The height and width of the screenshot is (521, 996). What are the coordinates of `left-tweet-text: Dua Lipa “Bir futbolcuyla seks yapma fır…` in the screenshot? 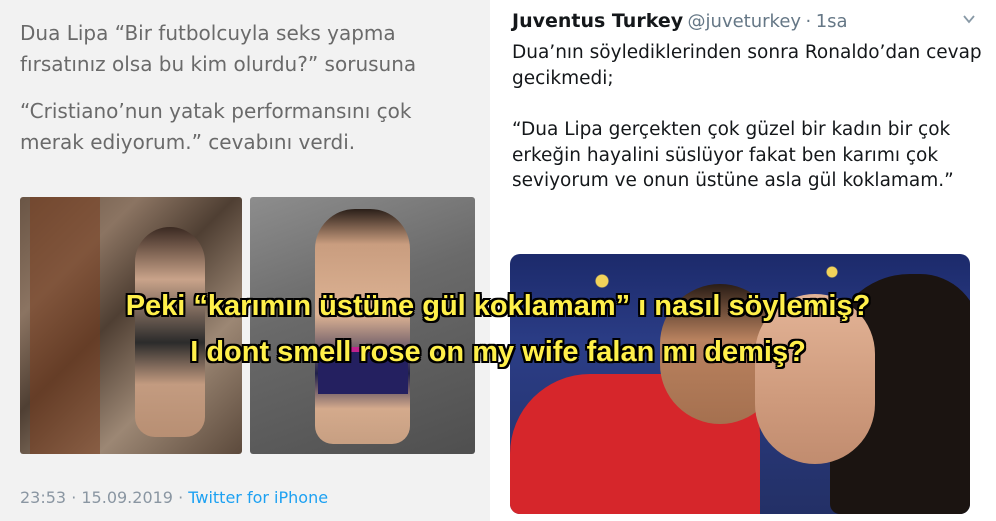 It's located at (250, 96).